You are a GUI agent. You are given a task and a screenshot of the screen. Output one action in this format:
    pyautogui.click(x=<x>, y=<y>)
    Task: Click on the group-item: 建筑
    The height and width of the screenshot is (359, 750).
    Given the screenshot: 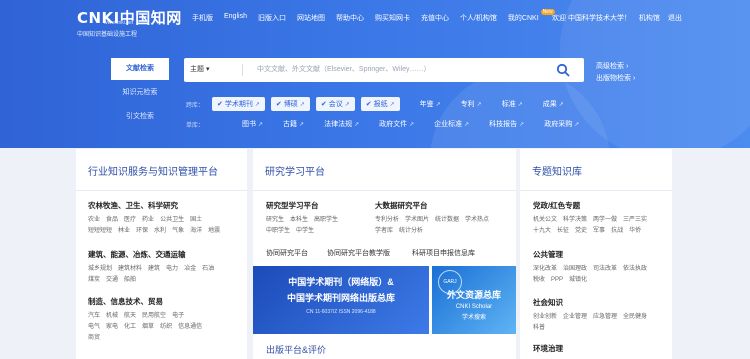 What is the action you would take?
    pyautogui.click(x=154, y=269)
    